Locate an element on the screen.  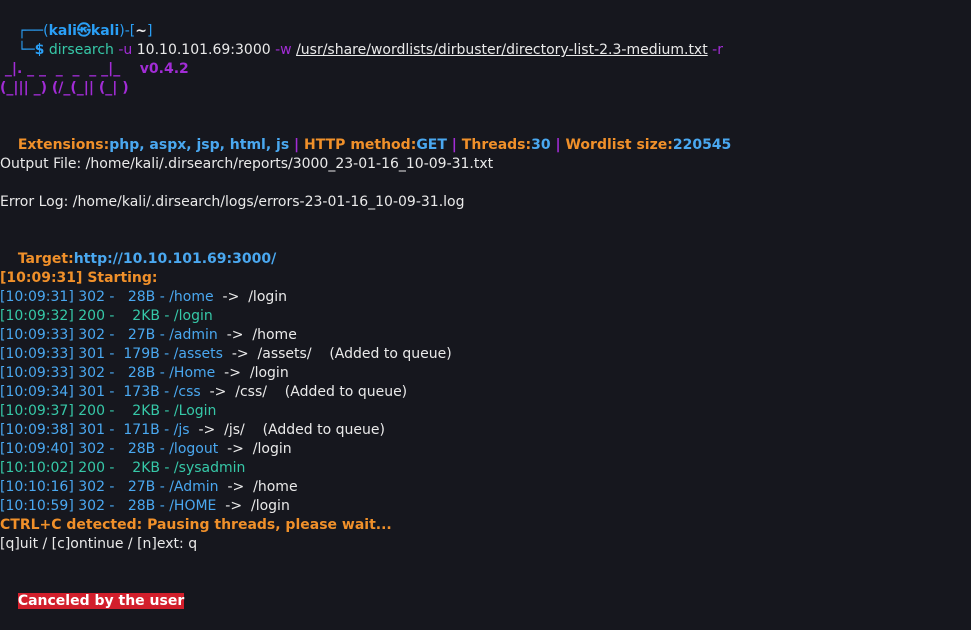
flag-r: -r is located at coordinates (717, 50).